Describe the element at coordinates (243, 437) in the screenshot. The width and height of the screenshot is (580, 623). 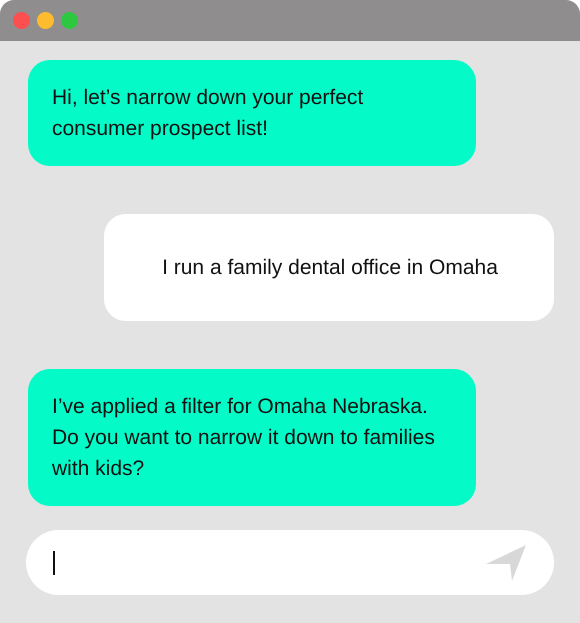
I see `message-text: I’ve applied a filter for Omaha Nebraska. Do you want to narrow it down to families with kids?` at that location.